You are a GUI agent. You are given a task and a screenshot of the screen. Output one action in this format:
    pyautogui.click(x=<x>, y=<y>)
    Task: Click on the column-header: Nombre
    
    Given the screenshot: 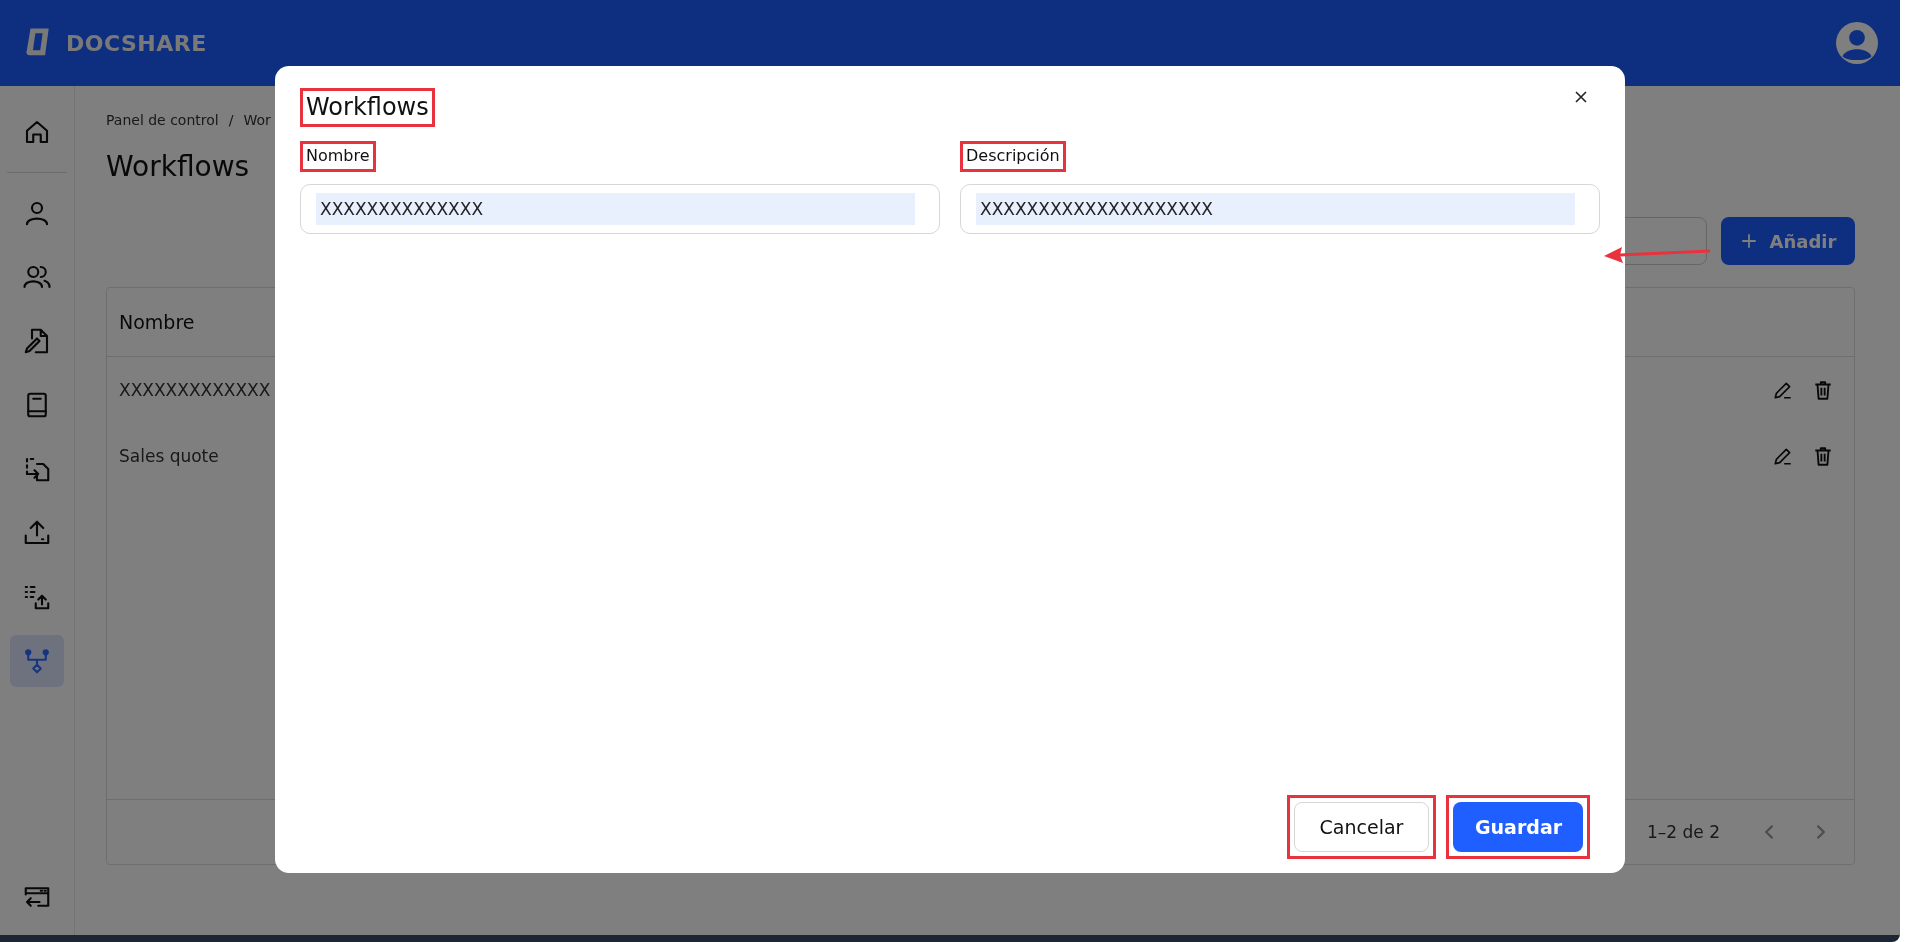 What is the action you would take?
    pyautogui.click(x=157, y=322)
    